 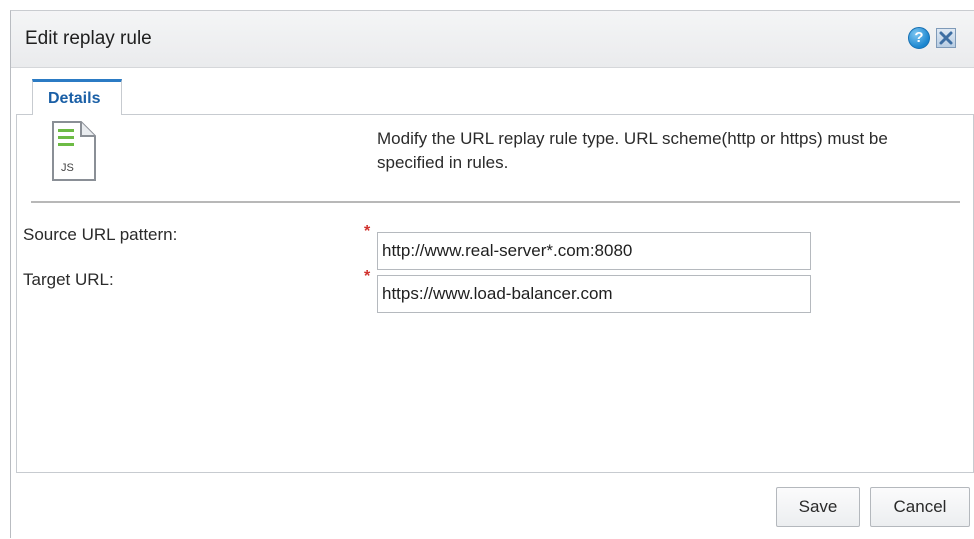 What do you see at coordinates (100, 234) in the screenshot?
I see `source-url-label: Source URL pattern:` at bounding box center [100, 234].